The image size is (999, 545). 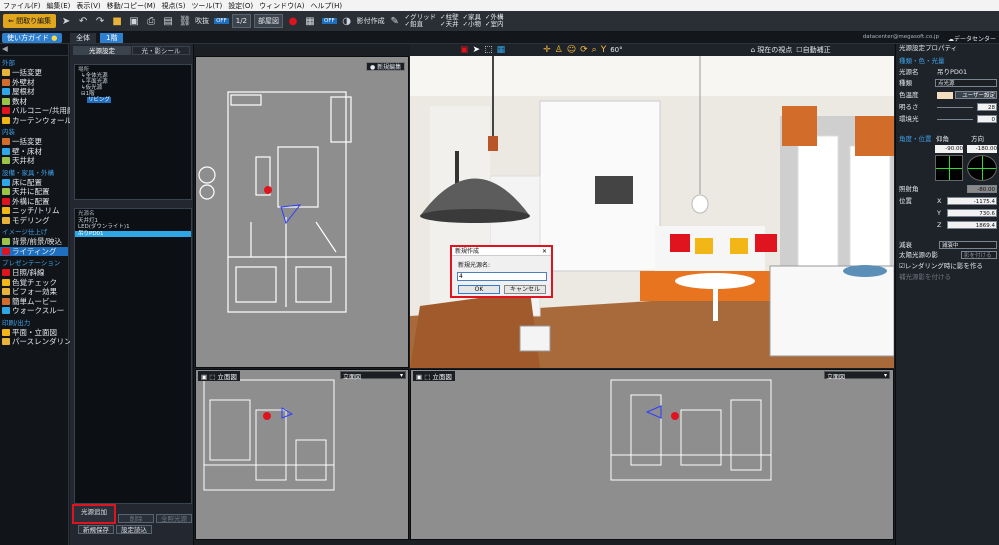 What do you see at coordinates (22, 6) in the screenshot?
I see `menu-file: ファイル(F)` at bounding box center [22, 6].